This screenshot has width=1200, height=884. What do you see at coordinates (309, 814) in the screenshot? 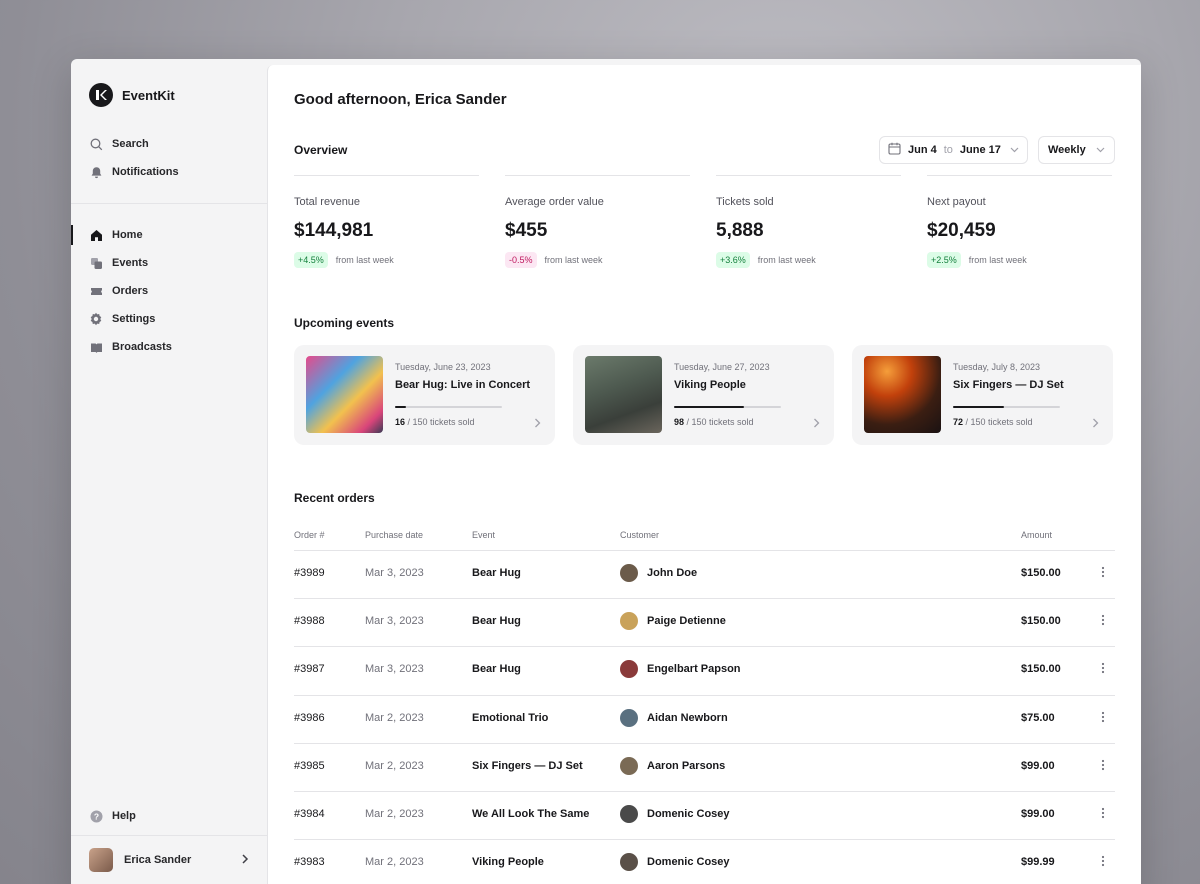
I see `order-id: #3984` at bounding box center [309, 814].